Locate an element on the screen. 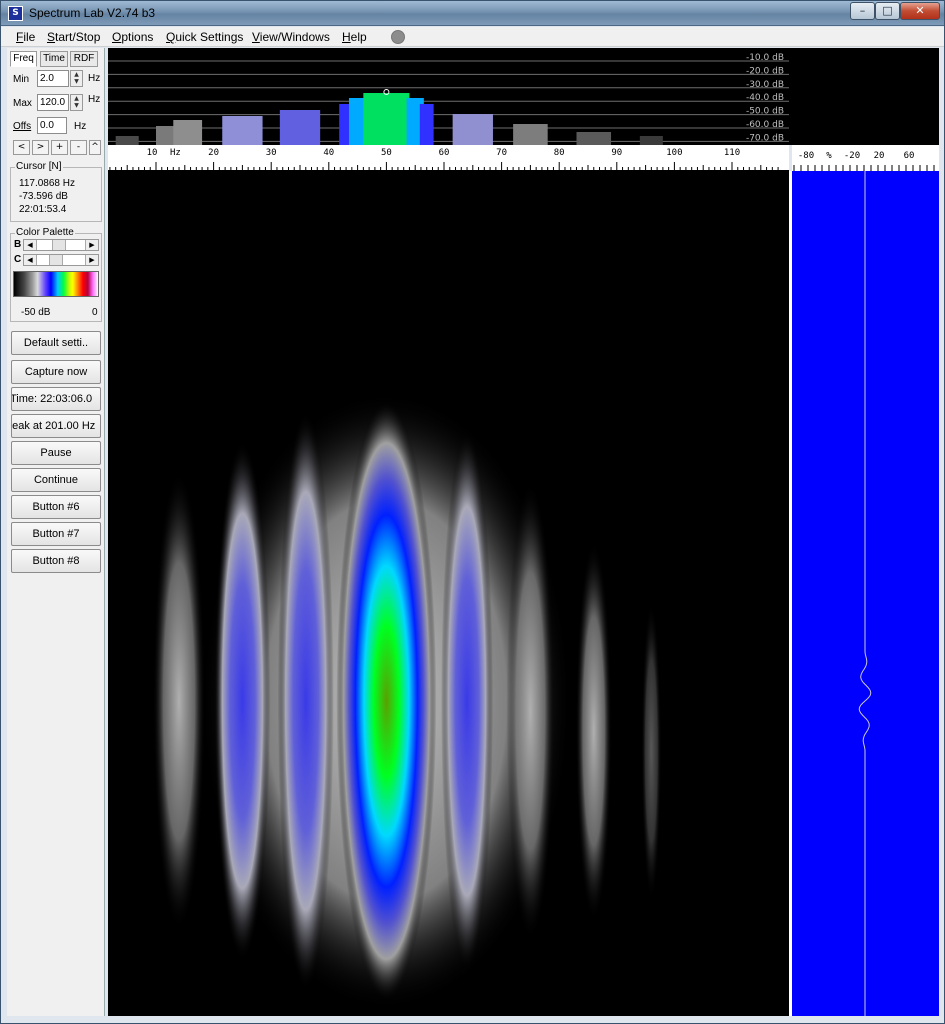  max-freq-spinner: ▲ ▼ is located at coordinates (76, 102).